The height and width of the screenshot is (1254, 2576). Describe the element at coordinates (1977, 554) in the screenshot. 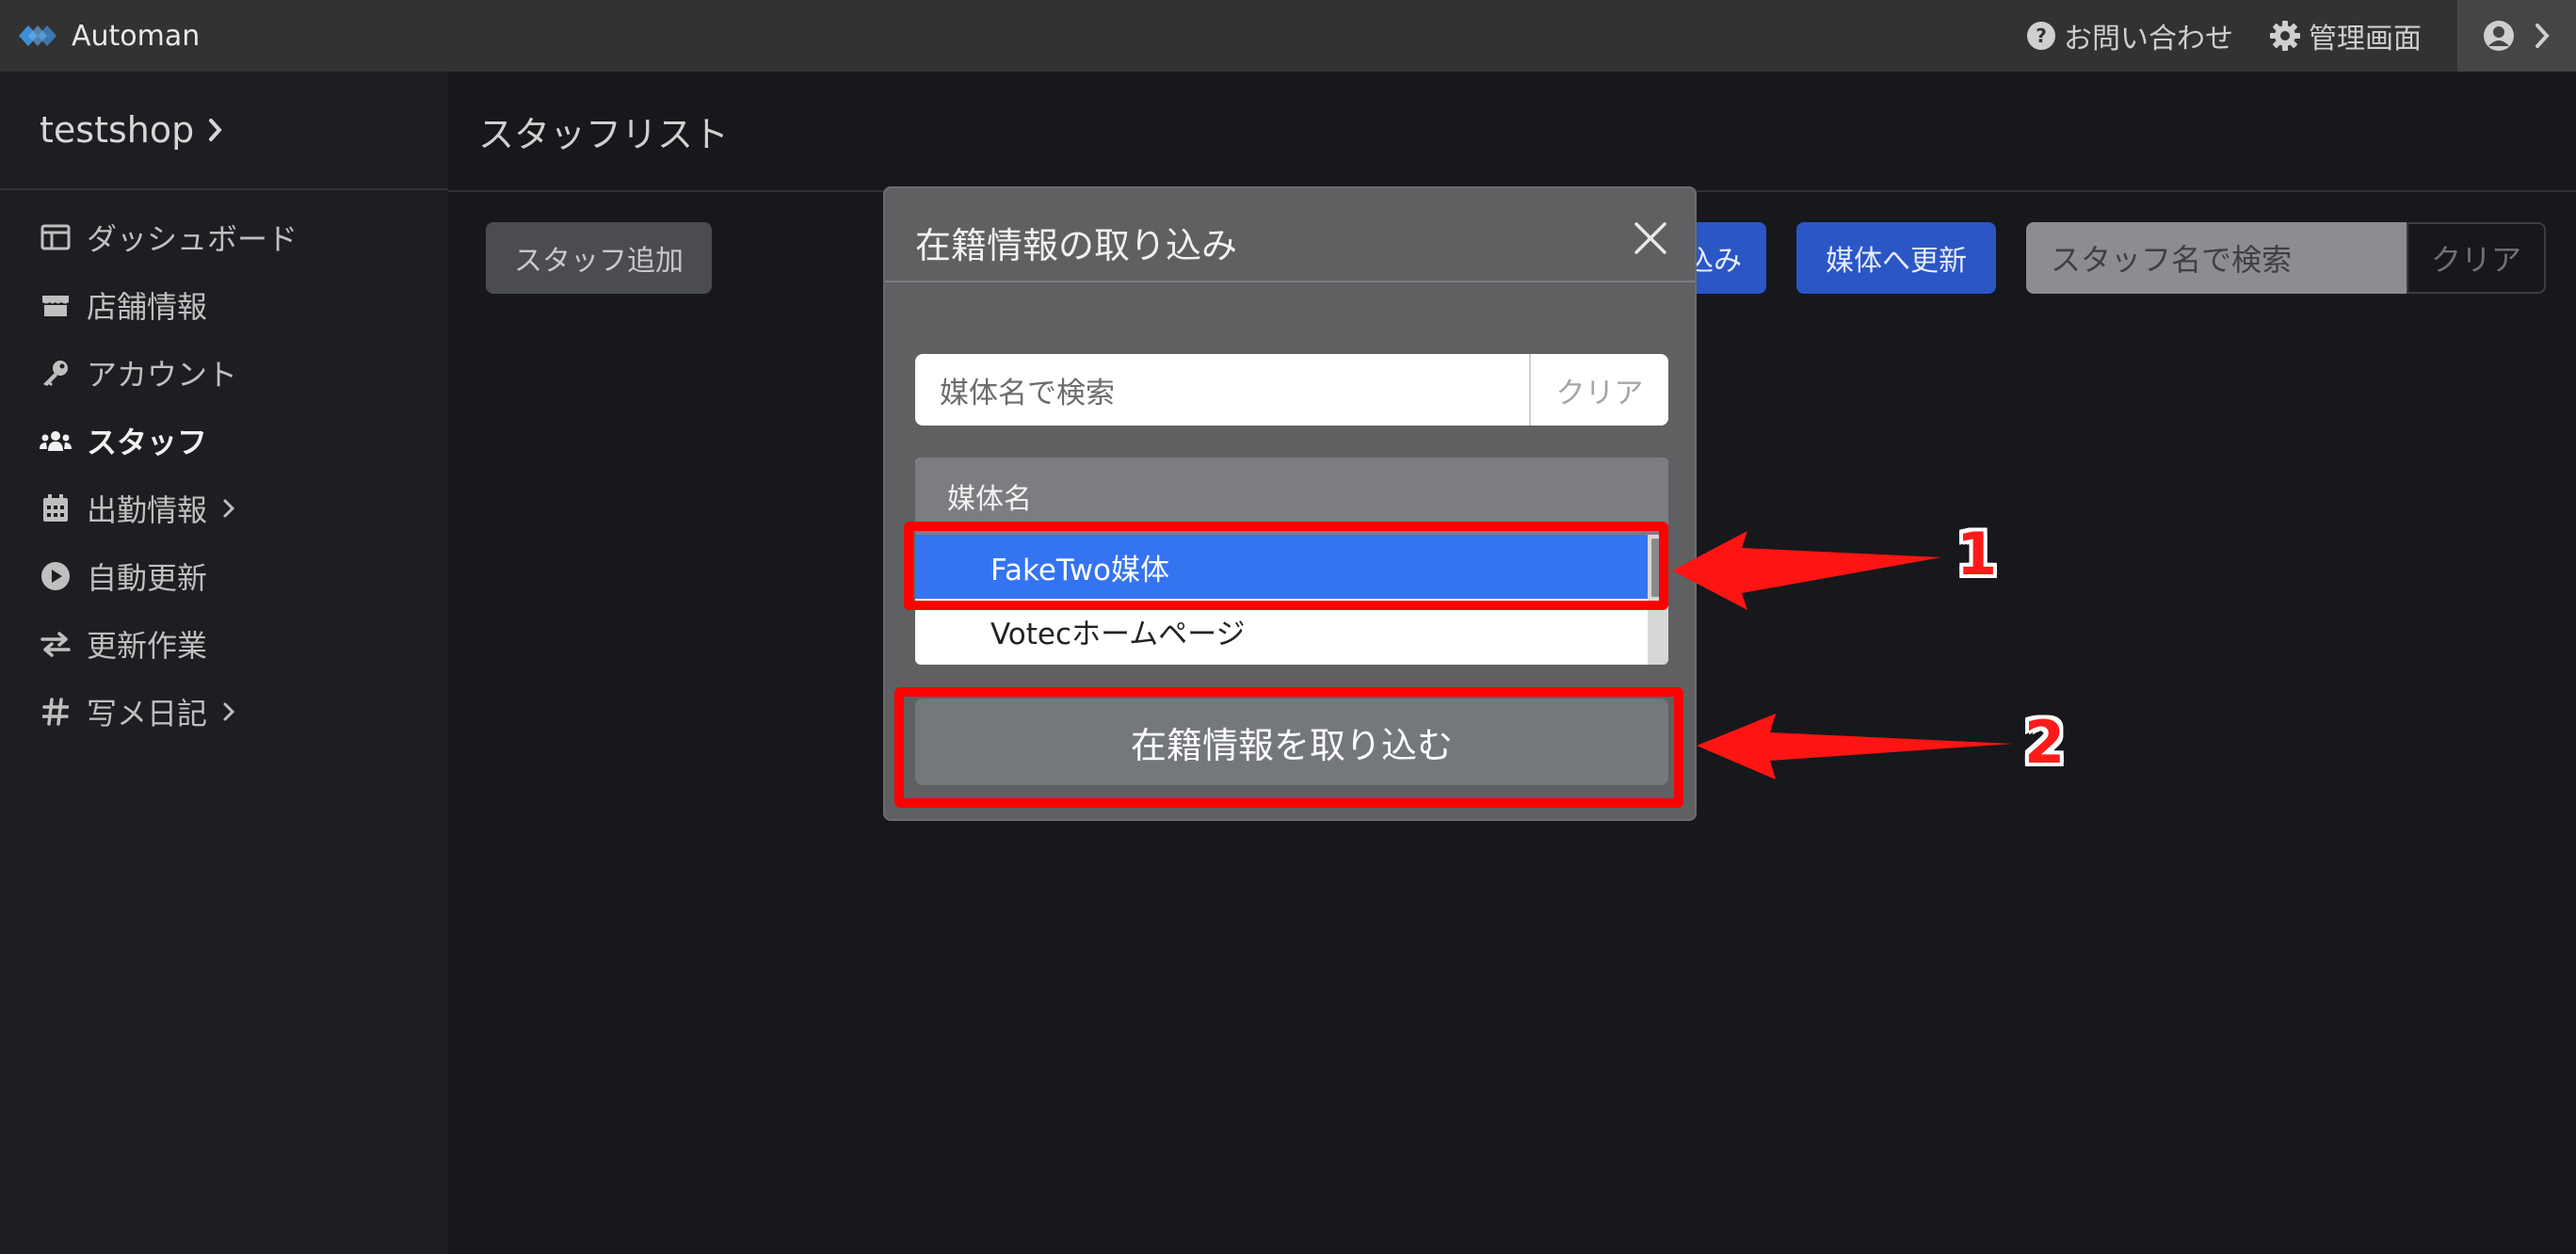

I see `annotation-number-1: 1` at that location.